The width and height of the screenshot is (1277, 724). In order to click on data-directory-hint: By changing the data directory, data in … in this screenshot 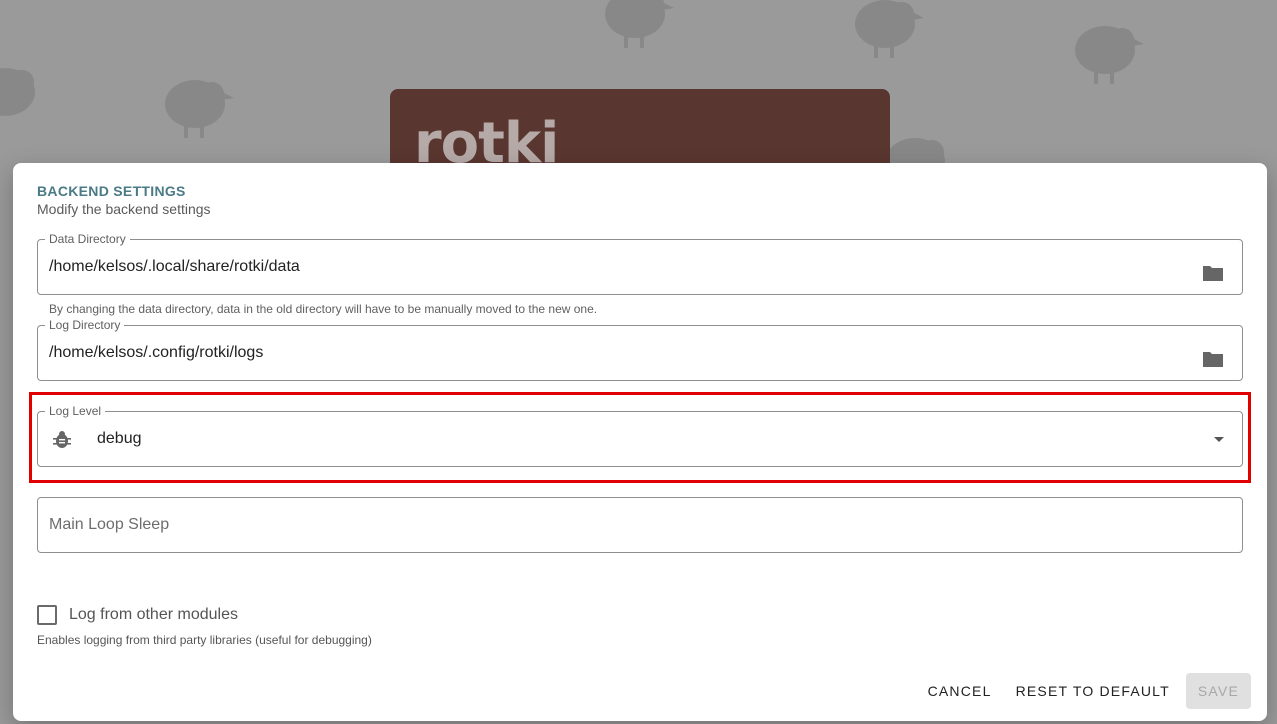, I will do `click(323, 309)`.